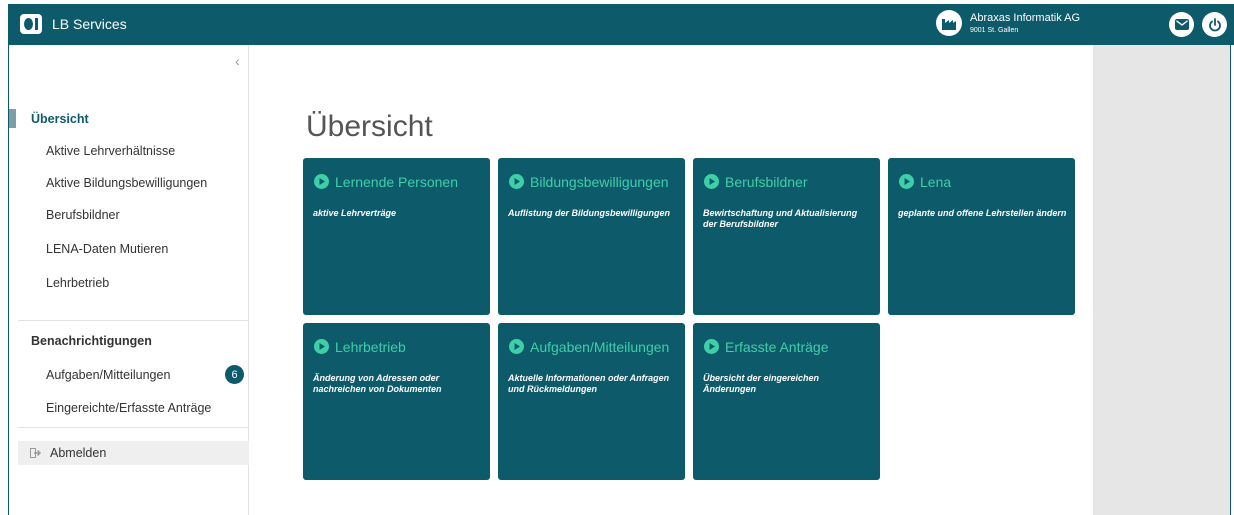 The height and width of the screenshot is (515, 1234). I want to click on sidebar-item-eingereichte-antraege: Eingereichte/Erfasste Anträge, so click(128, 408).